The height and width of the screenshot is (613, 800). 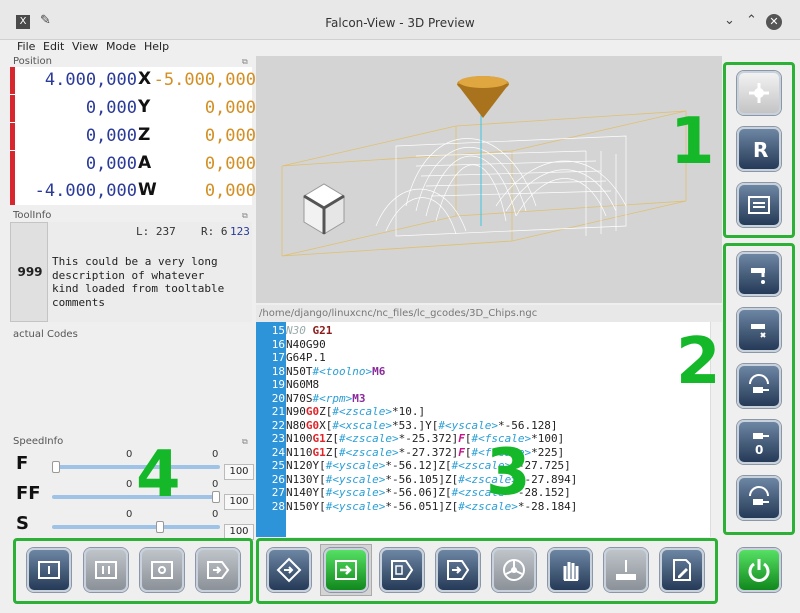 I want to click on gcode-token: *-56.12]Z[, so click(x=418, y=465).